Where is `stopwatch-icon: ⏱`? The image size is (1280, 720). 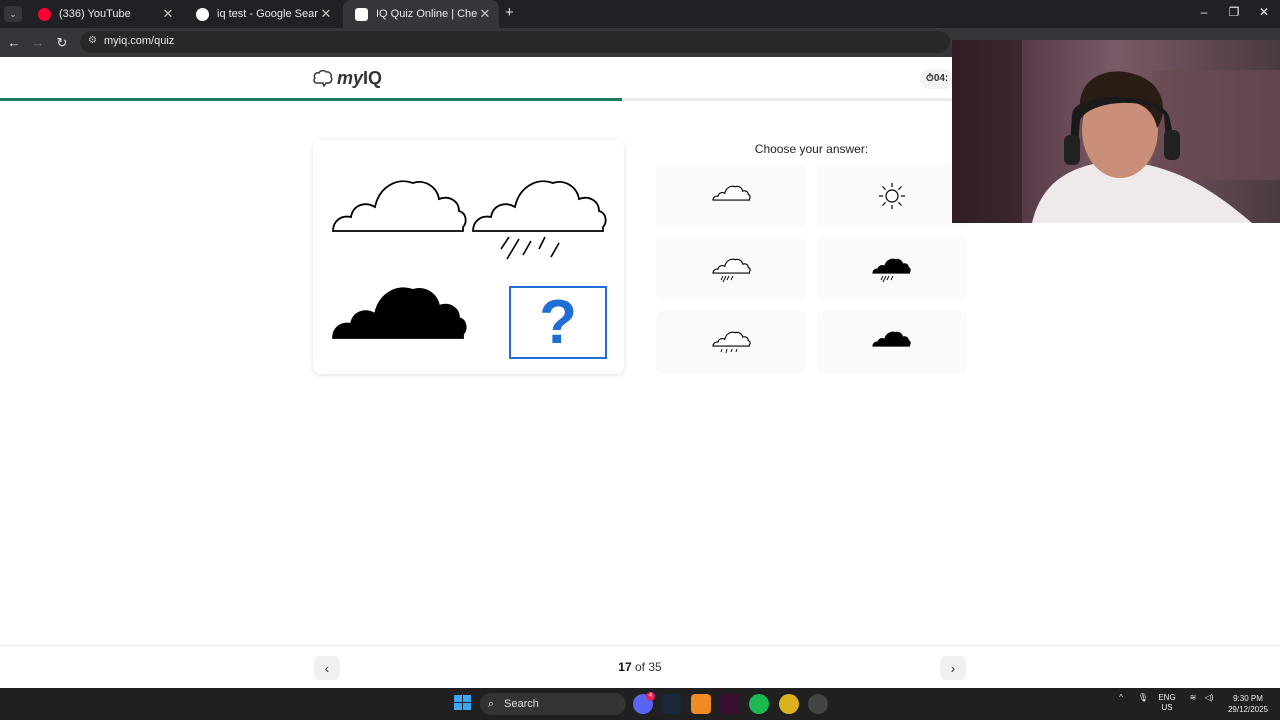 stopwatch-icon: ⏱ is located at coordinates (930, 78).